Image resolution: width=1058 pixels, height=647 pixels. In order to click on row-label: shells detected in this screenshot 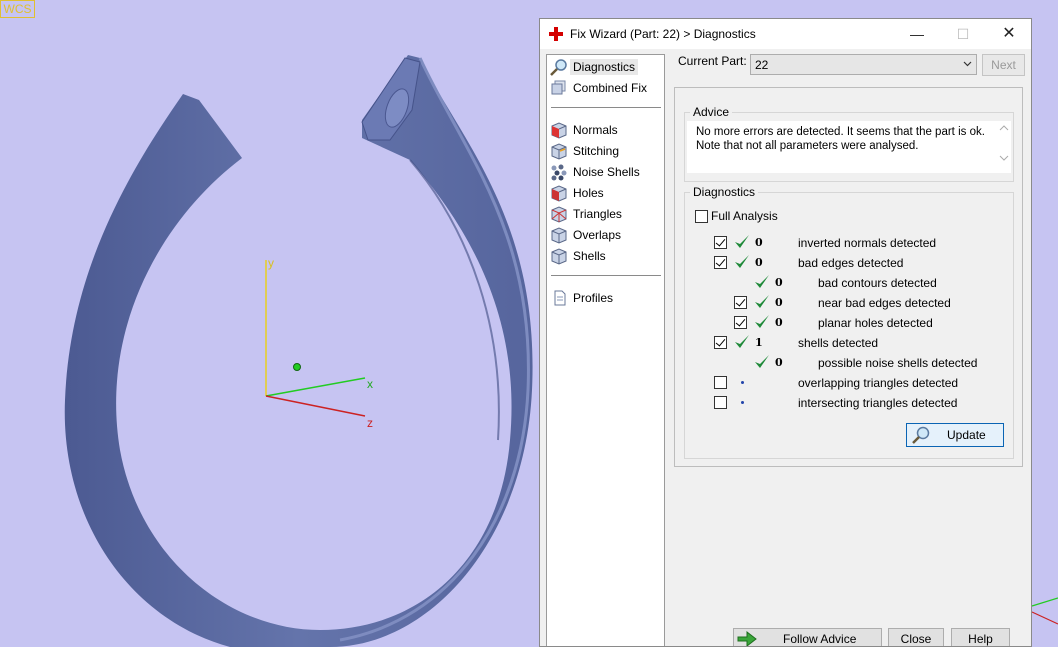, I will do `click(838, 343)`.